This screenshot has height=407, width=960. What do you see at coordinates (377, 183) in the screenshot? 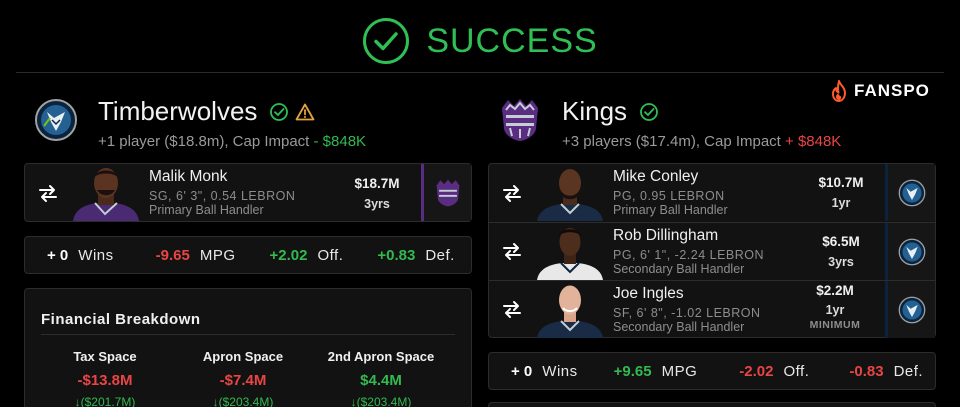
I see `player-salary: $18.7M` at bounding box center [377, 183].